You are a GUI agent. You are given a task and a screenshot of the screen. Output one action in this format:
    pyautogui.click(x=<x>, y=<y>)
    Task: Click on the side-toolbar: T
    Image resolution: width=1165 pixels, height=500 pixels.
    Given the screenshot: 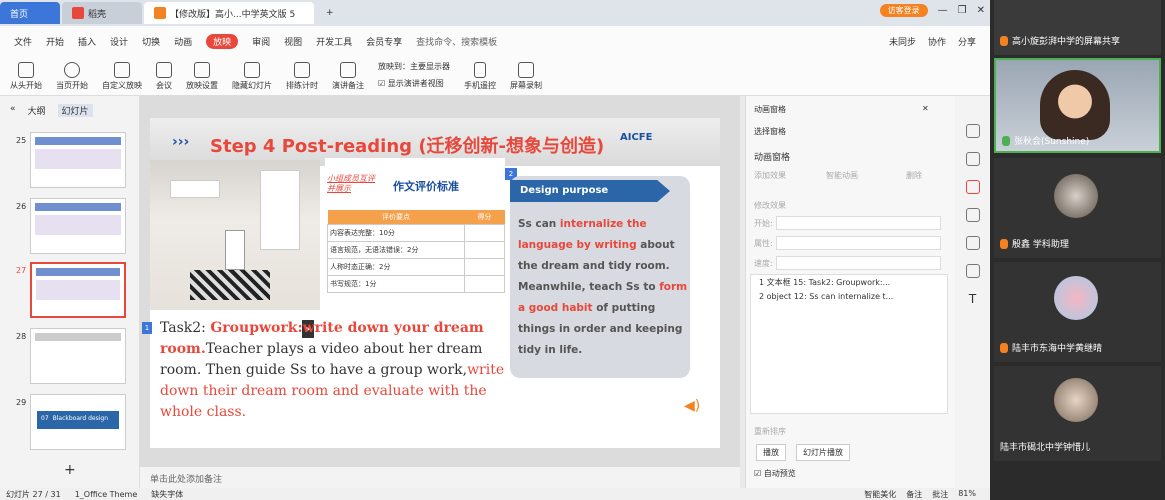 What is the action you would take?
    pyautogui.click(x=972, y=292)
    